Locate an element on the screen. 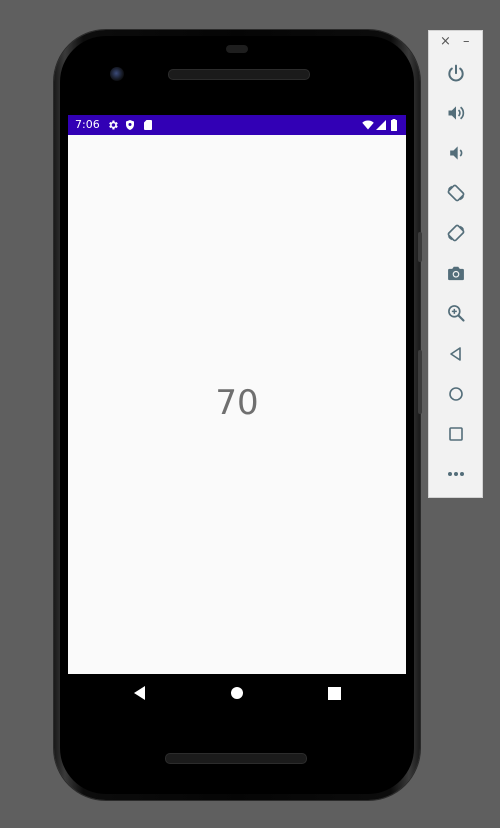 The height and width of the screenshot is (828, 500). sd-card-icon is located at coordinates (148, 125).